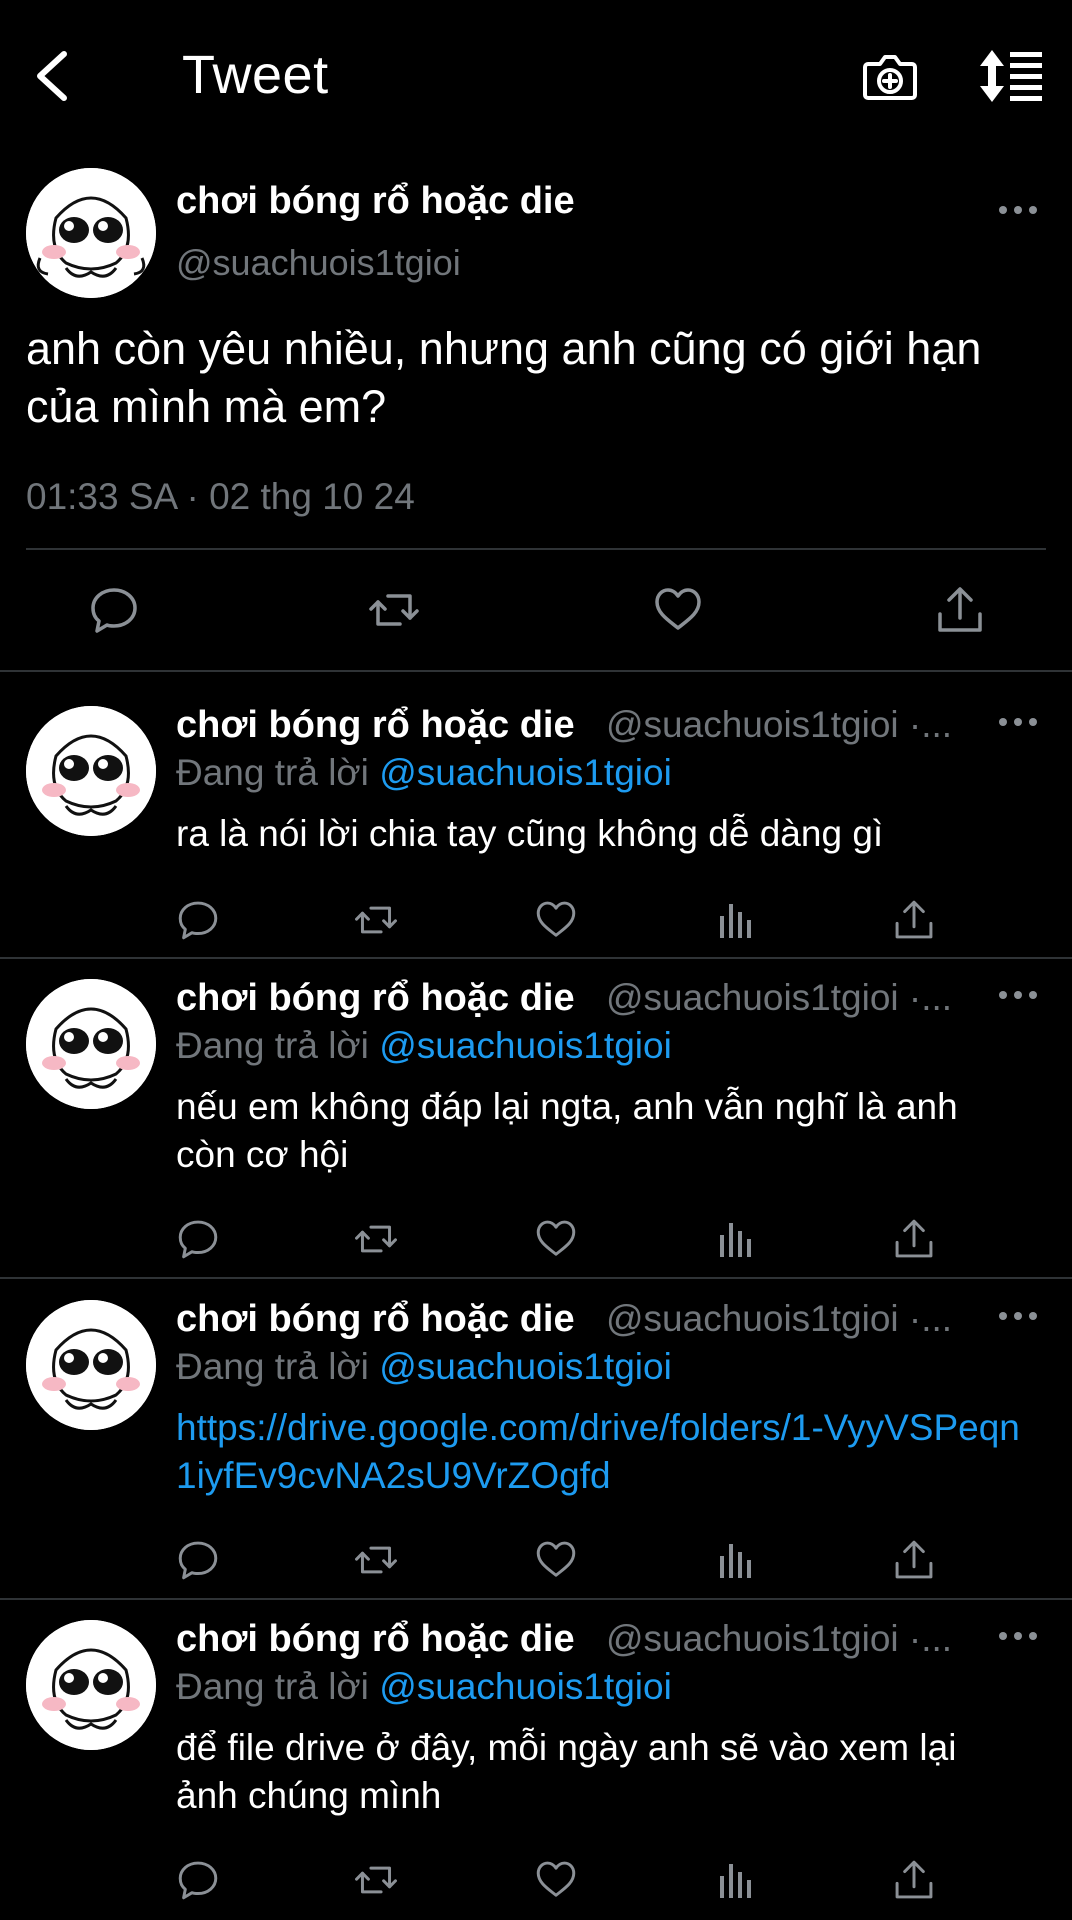 The image size is (1072, 1920). I want to click on camera-button, so click(890, 76).